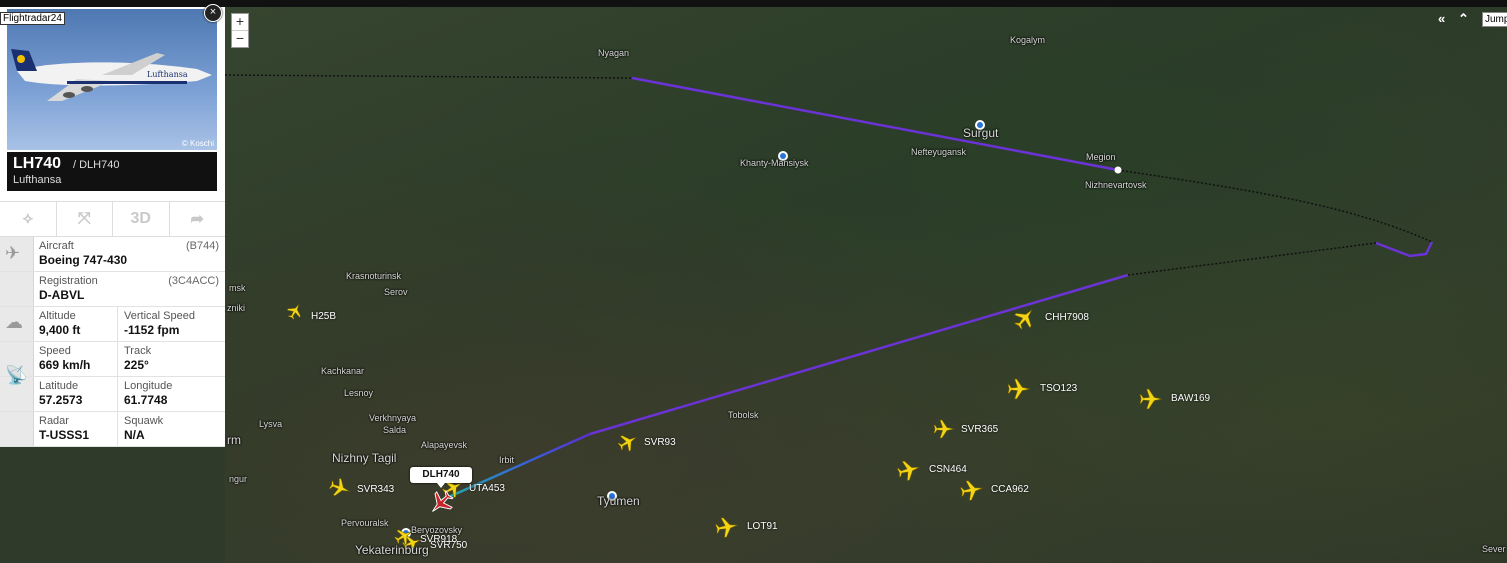 The image size is (1507, 563). What do you see at coordinates (1058, 388) in the screenshot?
I see `flight-label: TSO123` at bounding box center [1058, 388].